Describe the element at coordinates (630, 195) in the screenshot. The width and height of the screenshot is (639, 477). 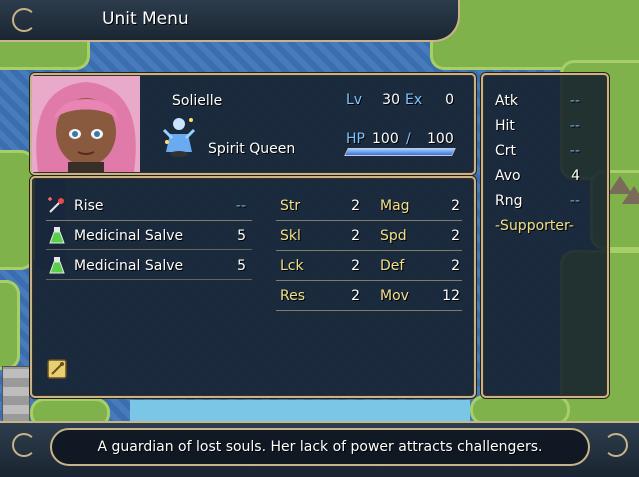
I see `mountain-icon` at that location.